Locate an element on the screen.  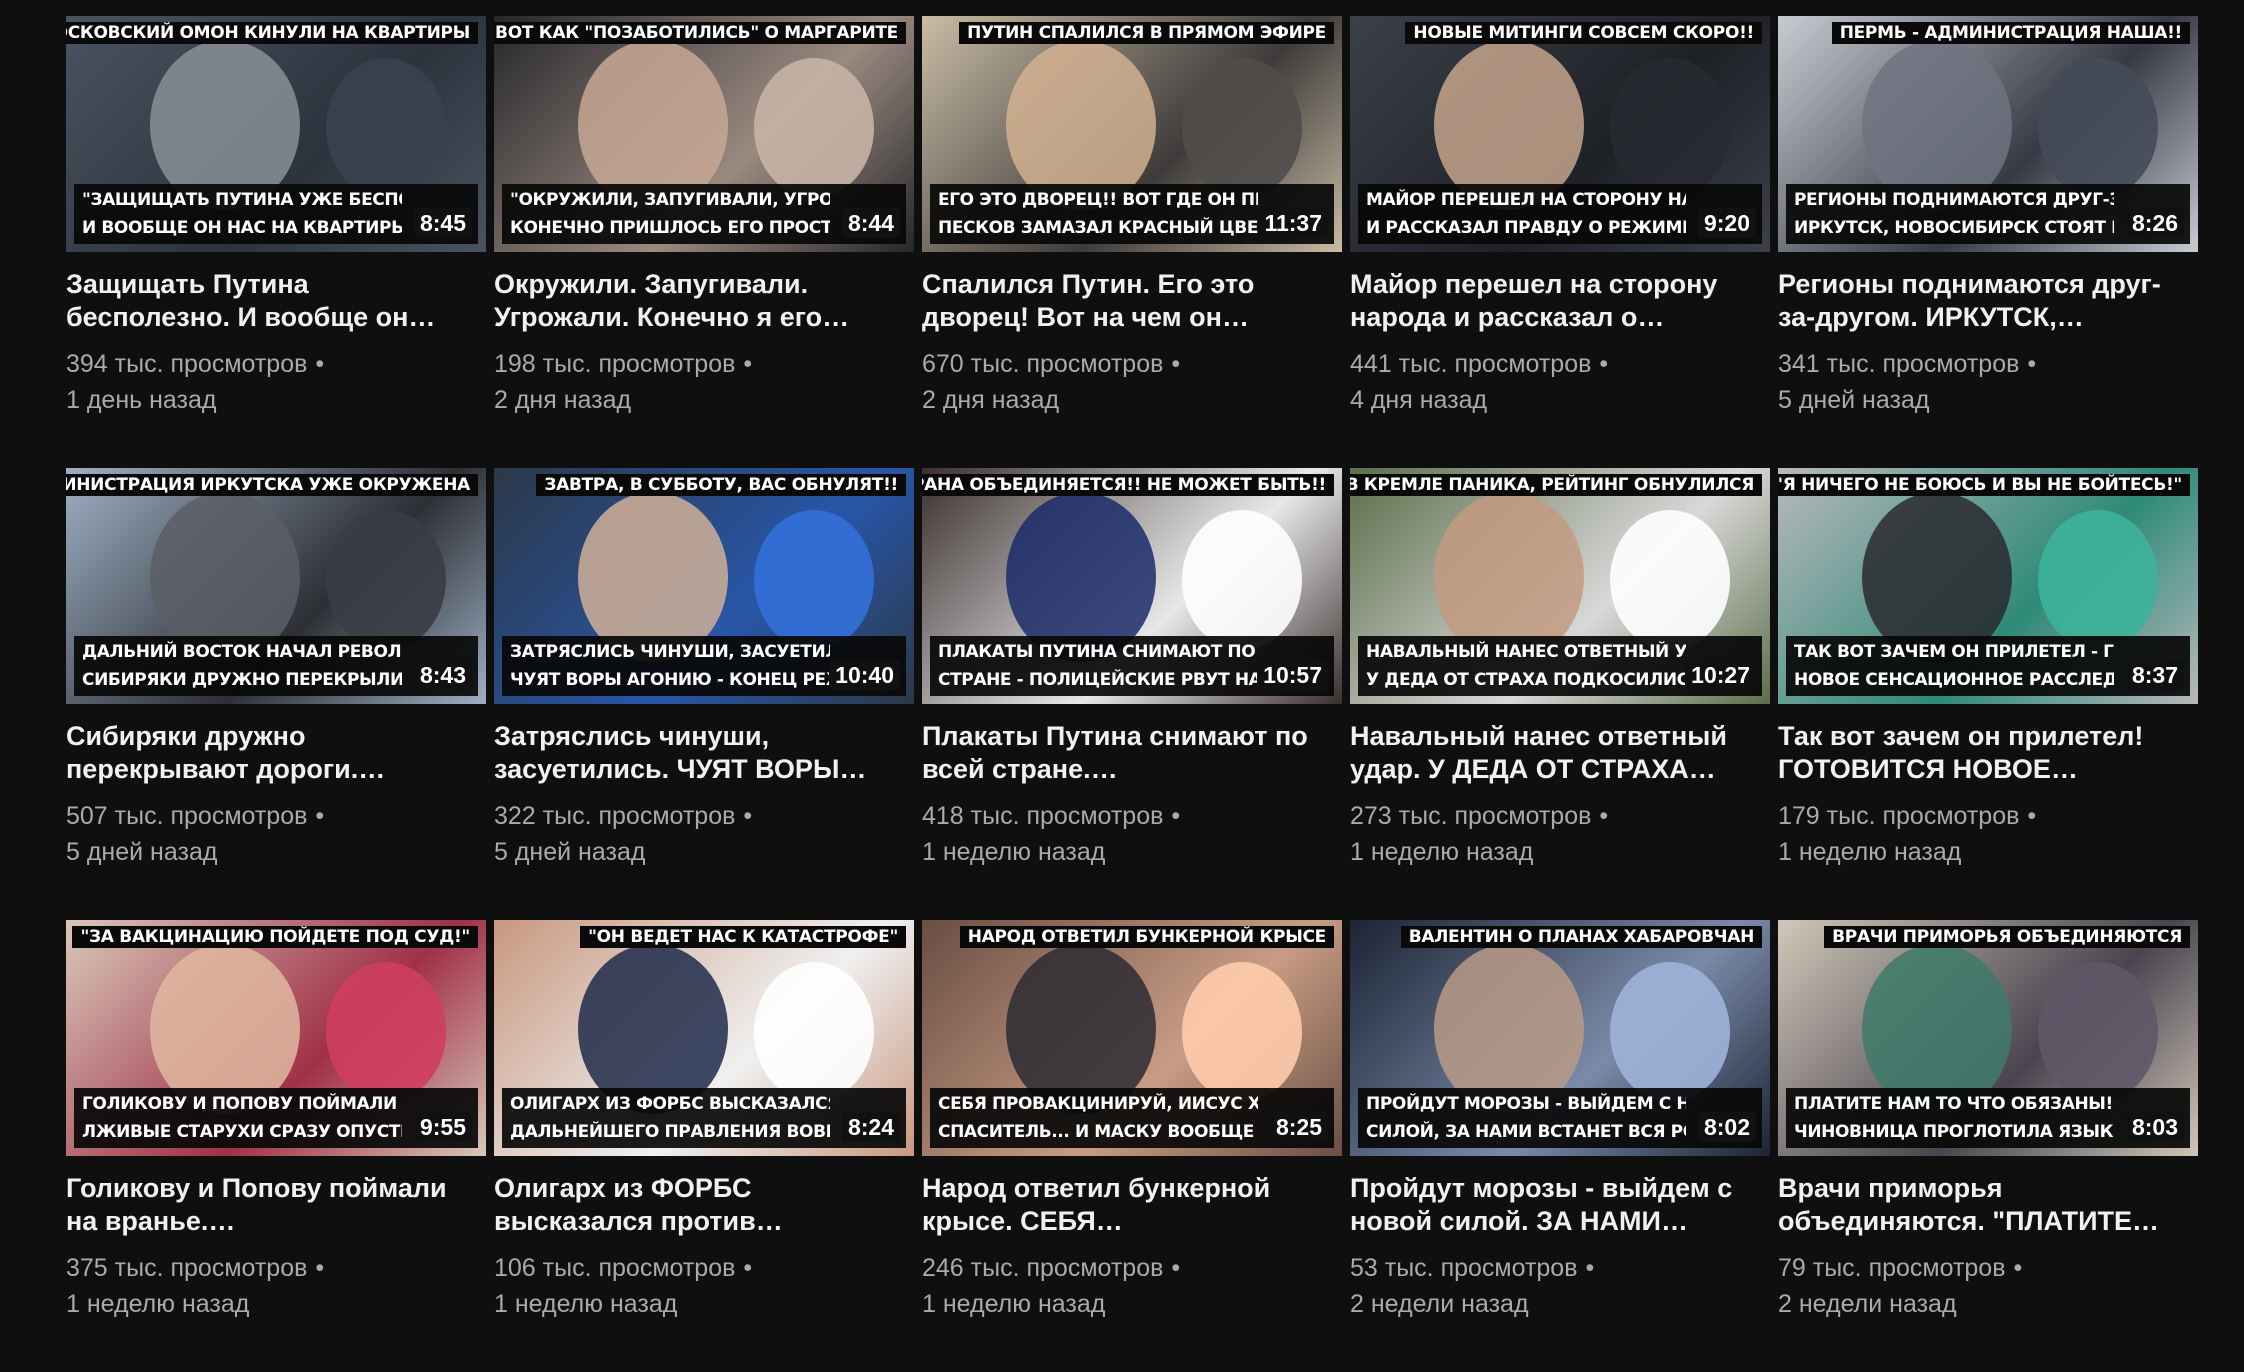
thumbnail-top-caption: ВРАЧИ ПРИМОРЬЯ ОБЪЕДИНЯЮТСЯ is located at coordinates (2007, 937).